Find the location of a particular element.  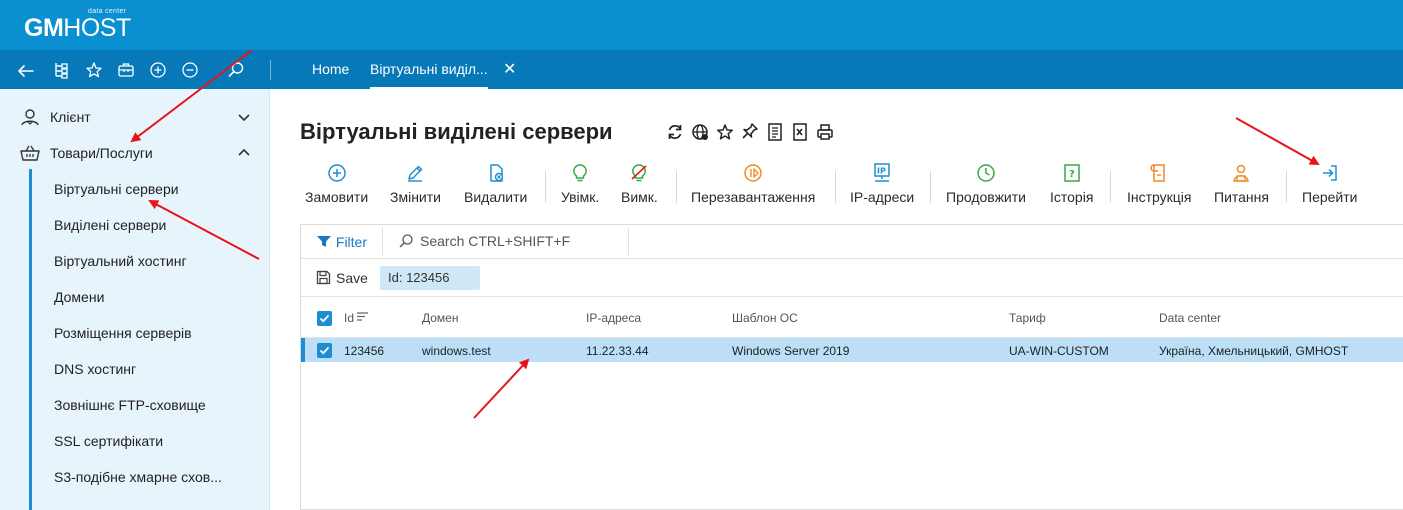

sidebar-item-colocation: Розміщення серверів is located at coordinates (123, 333).